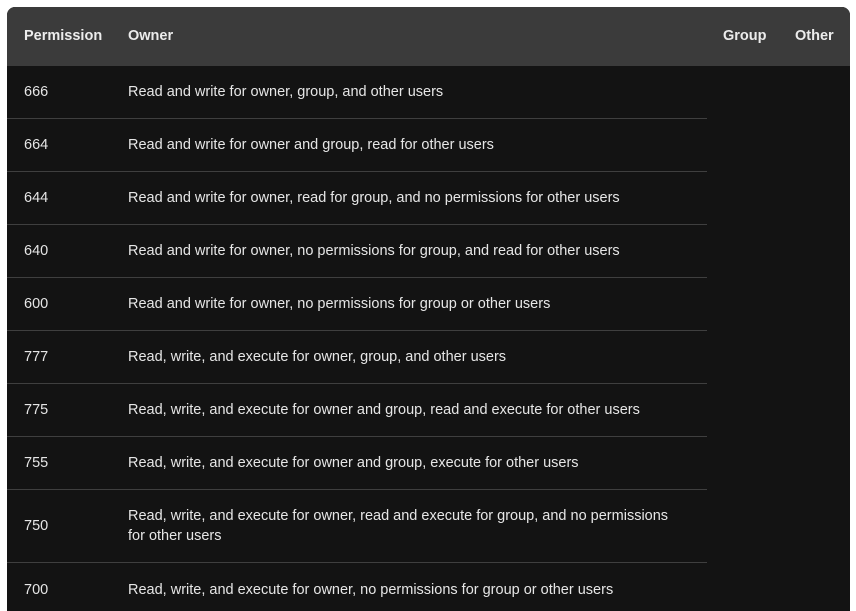 This screenshot has width=856, height=611. I want to click on permission-code: 600, so click(36, 304).